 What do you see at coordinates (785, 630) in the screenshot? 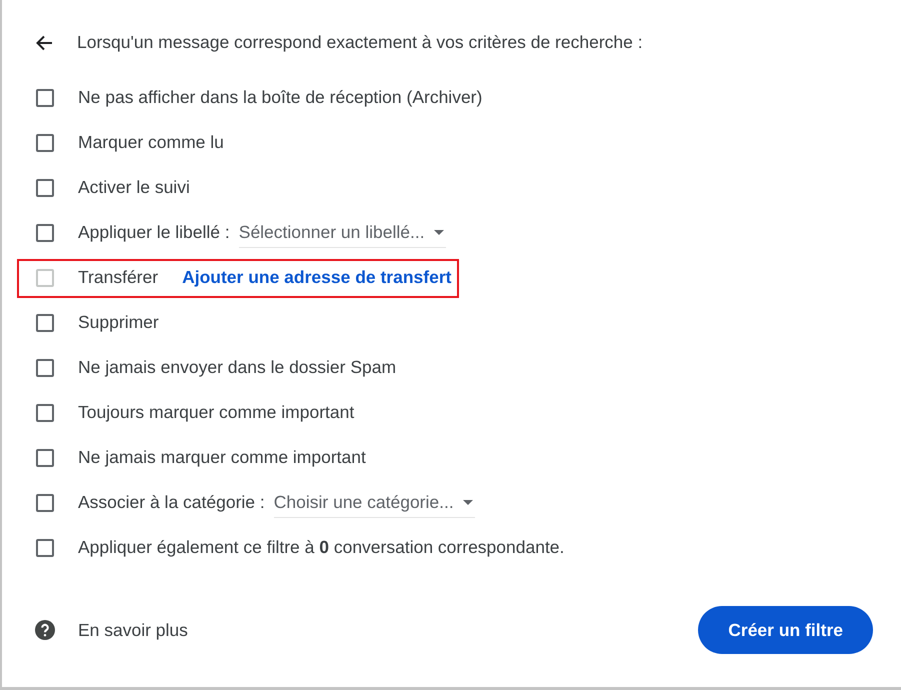
I see `create-filter-button: Créer un filtre` at bounding box center [785, 630].